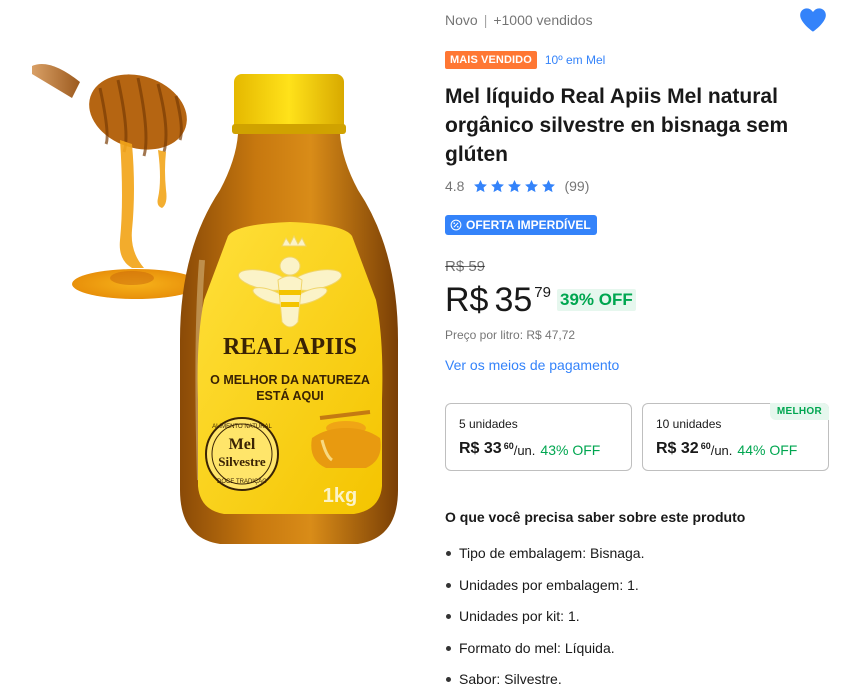 The image size is (850, 696). I want to click on deal-badge: OFERTA IMPERDÍVEL, so click(521, 225).